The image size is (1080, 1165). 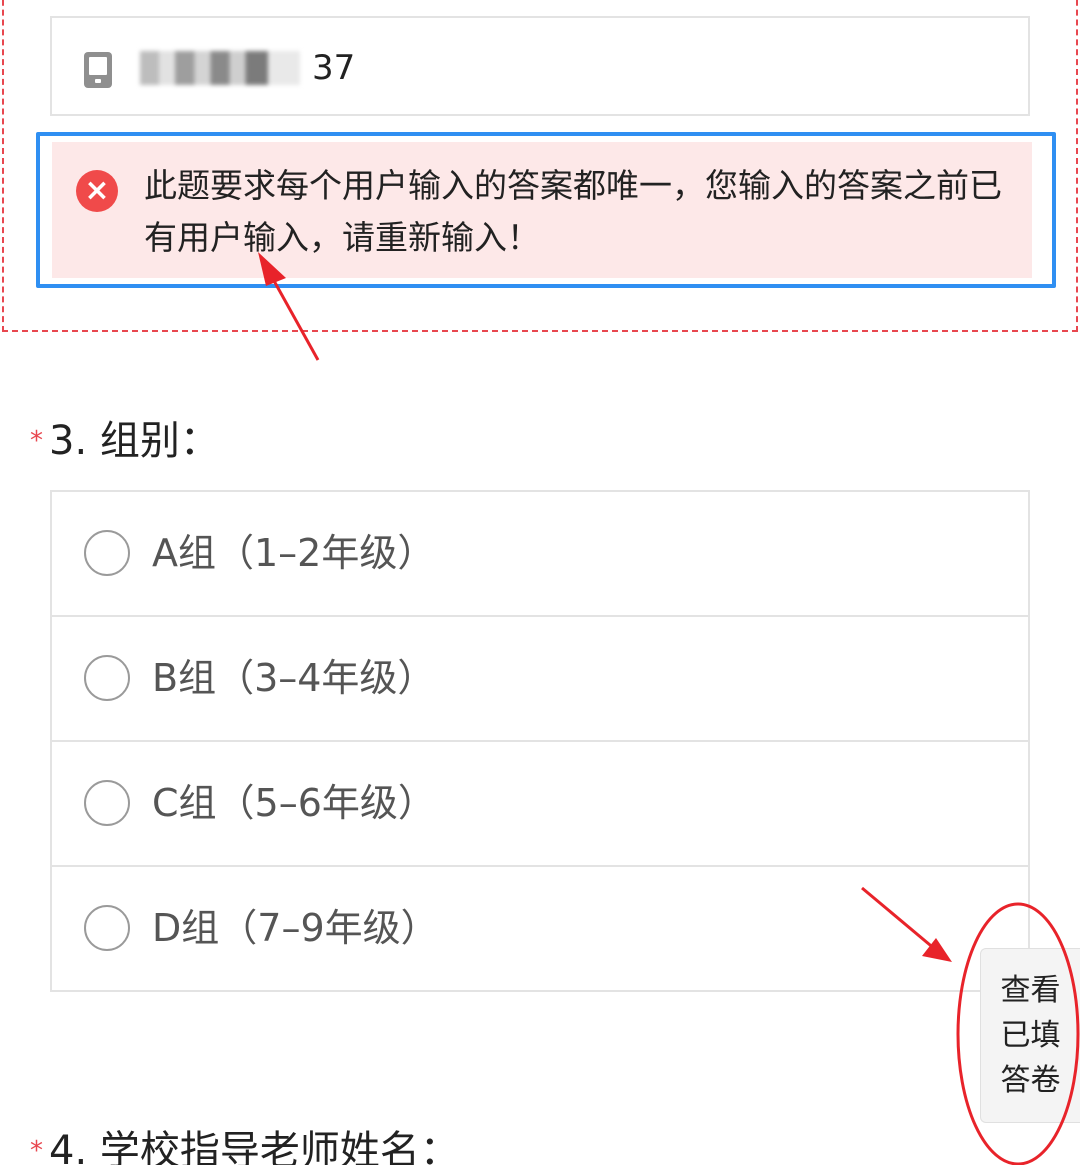 What do you see at coordinates (906, 924) in the screenshot?
I see `annotation-arrow-right` at bounding box center [906, 924].